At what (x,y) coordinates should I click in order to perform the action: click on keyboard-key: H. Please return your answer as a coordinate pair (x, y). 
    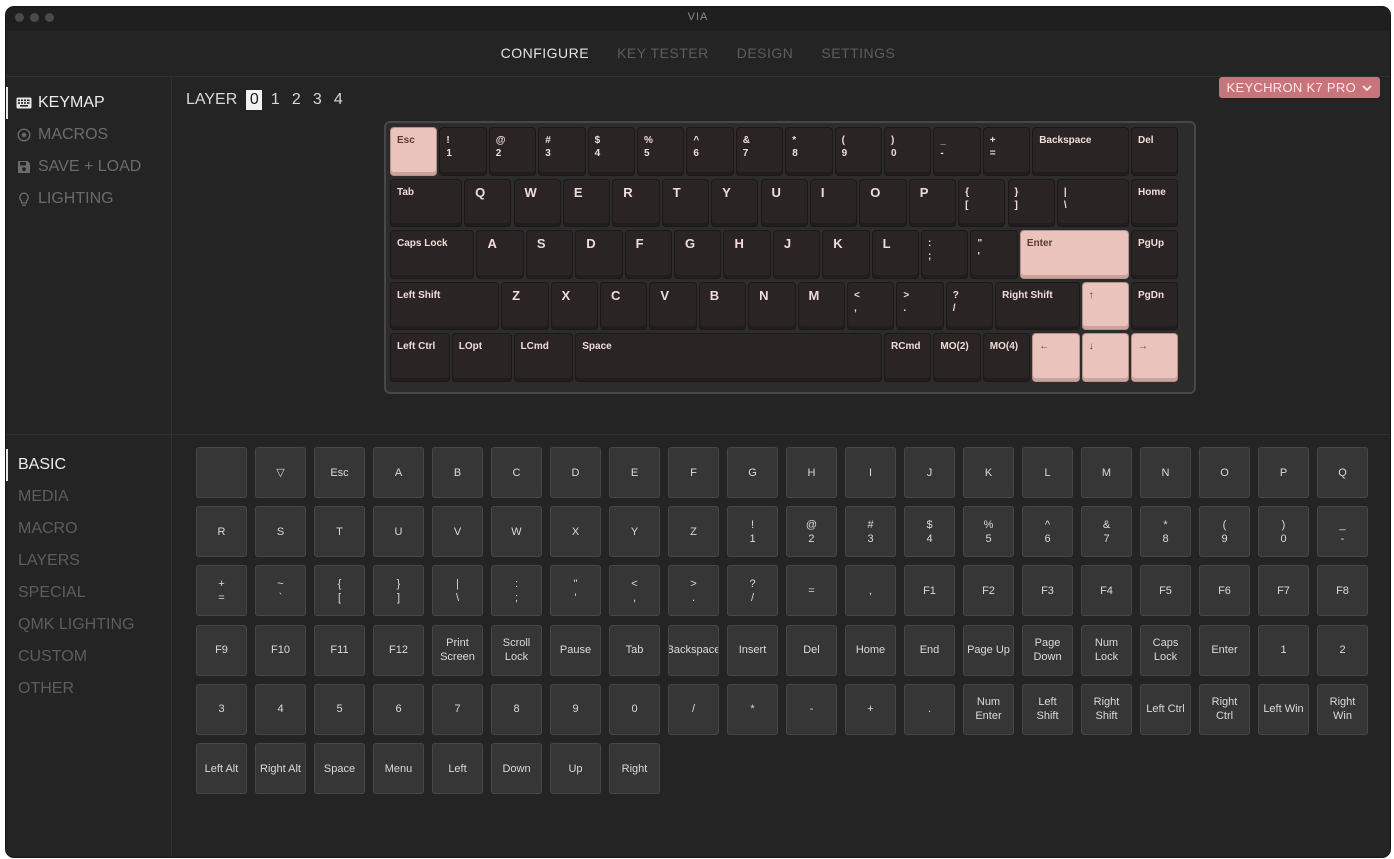
    Looking at the image, I should click on (747, 254).